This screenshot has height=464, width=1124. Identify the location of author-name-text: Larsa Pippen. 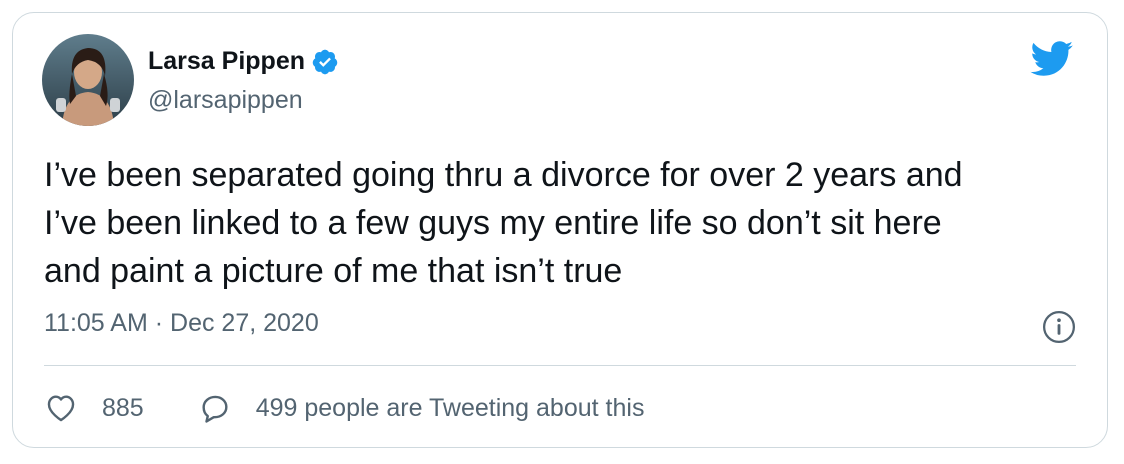
(226, 61).